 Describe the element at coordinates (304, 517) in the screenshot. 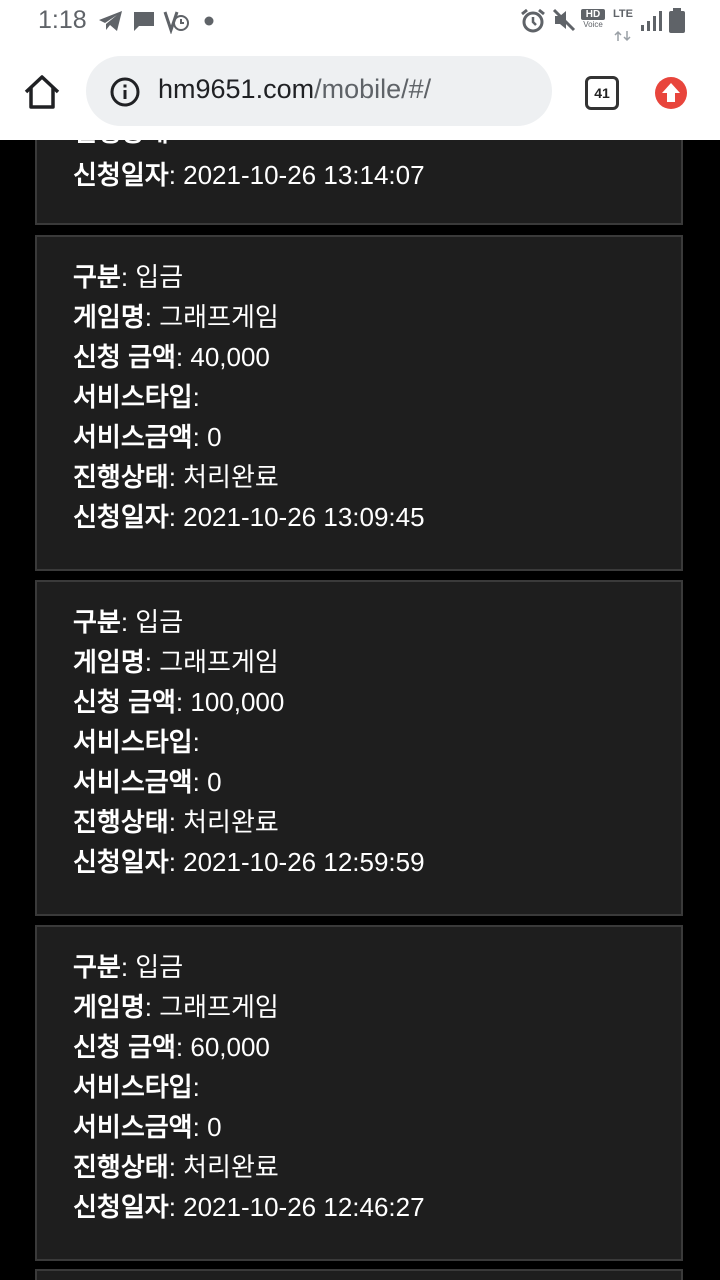

I see `request-date-value: 2021-10-26 13:09:45` at that location.